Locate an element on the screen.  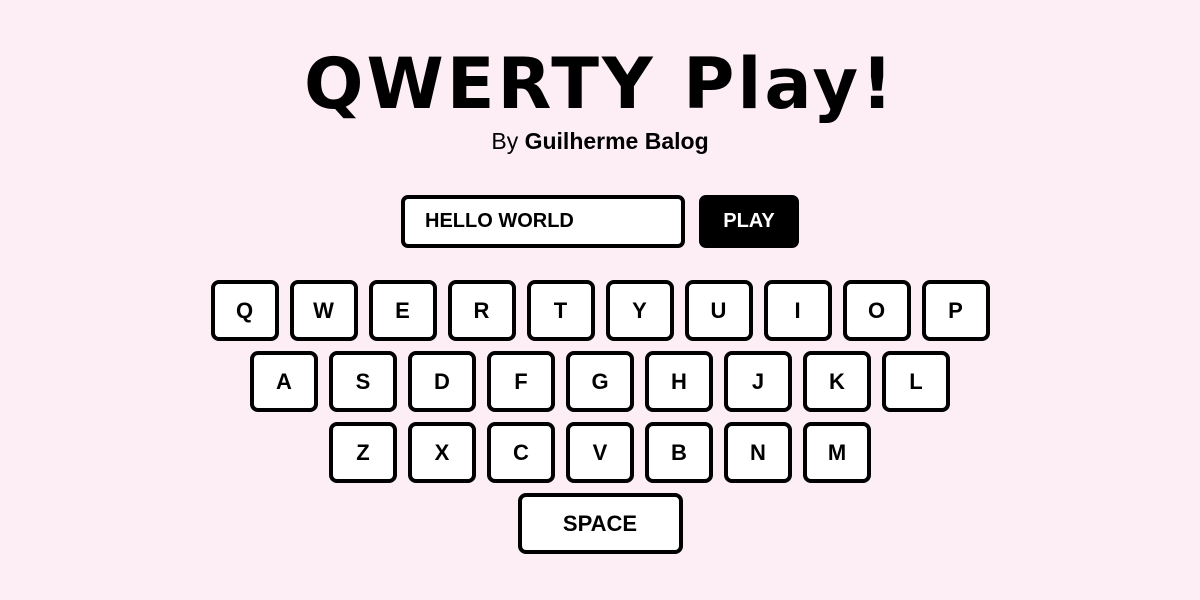
key-p: P is located at coordinates (955, 310).